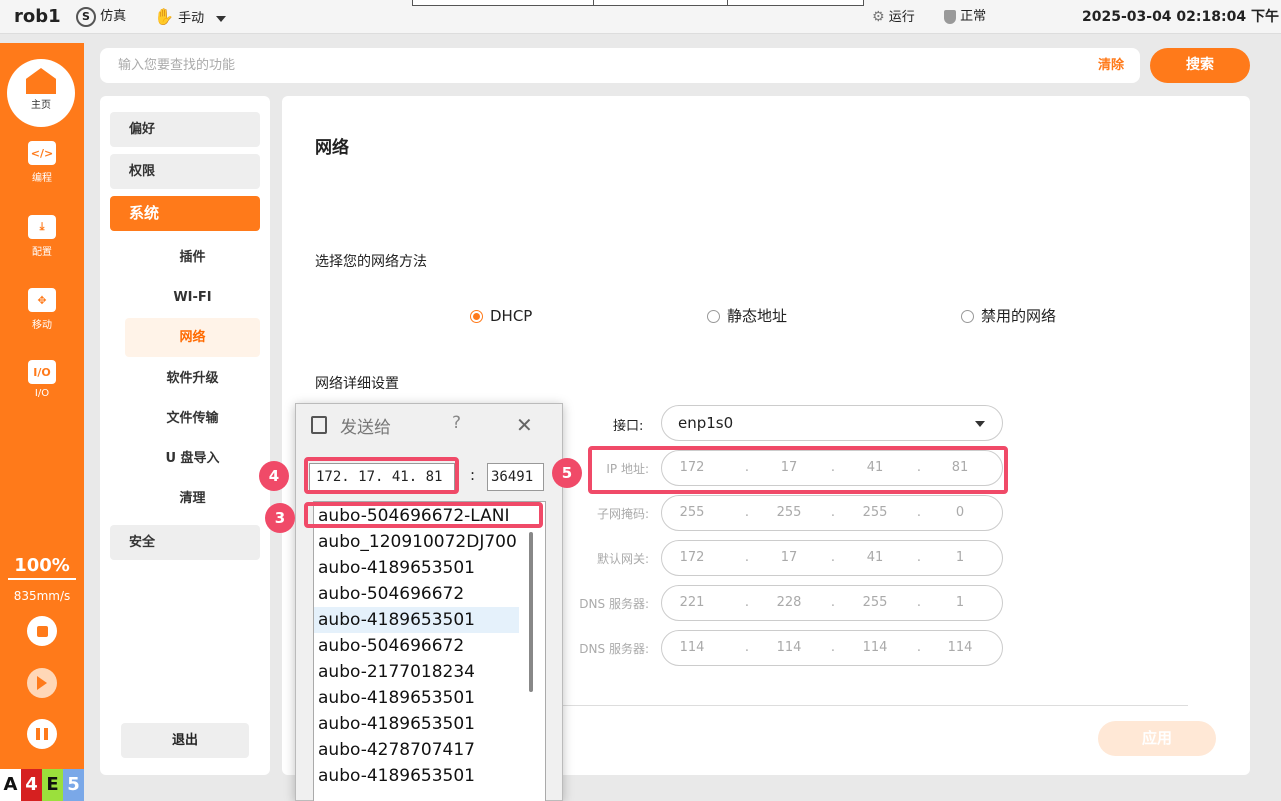 The image size is (1281, 801). I want to click on step-button, so click(42, 683).